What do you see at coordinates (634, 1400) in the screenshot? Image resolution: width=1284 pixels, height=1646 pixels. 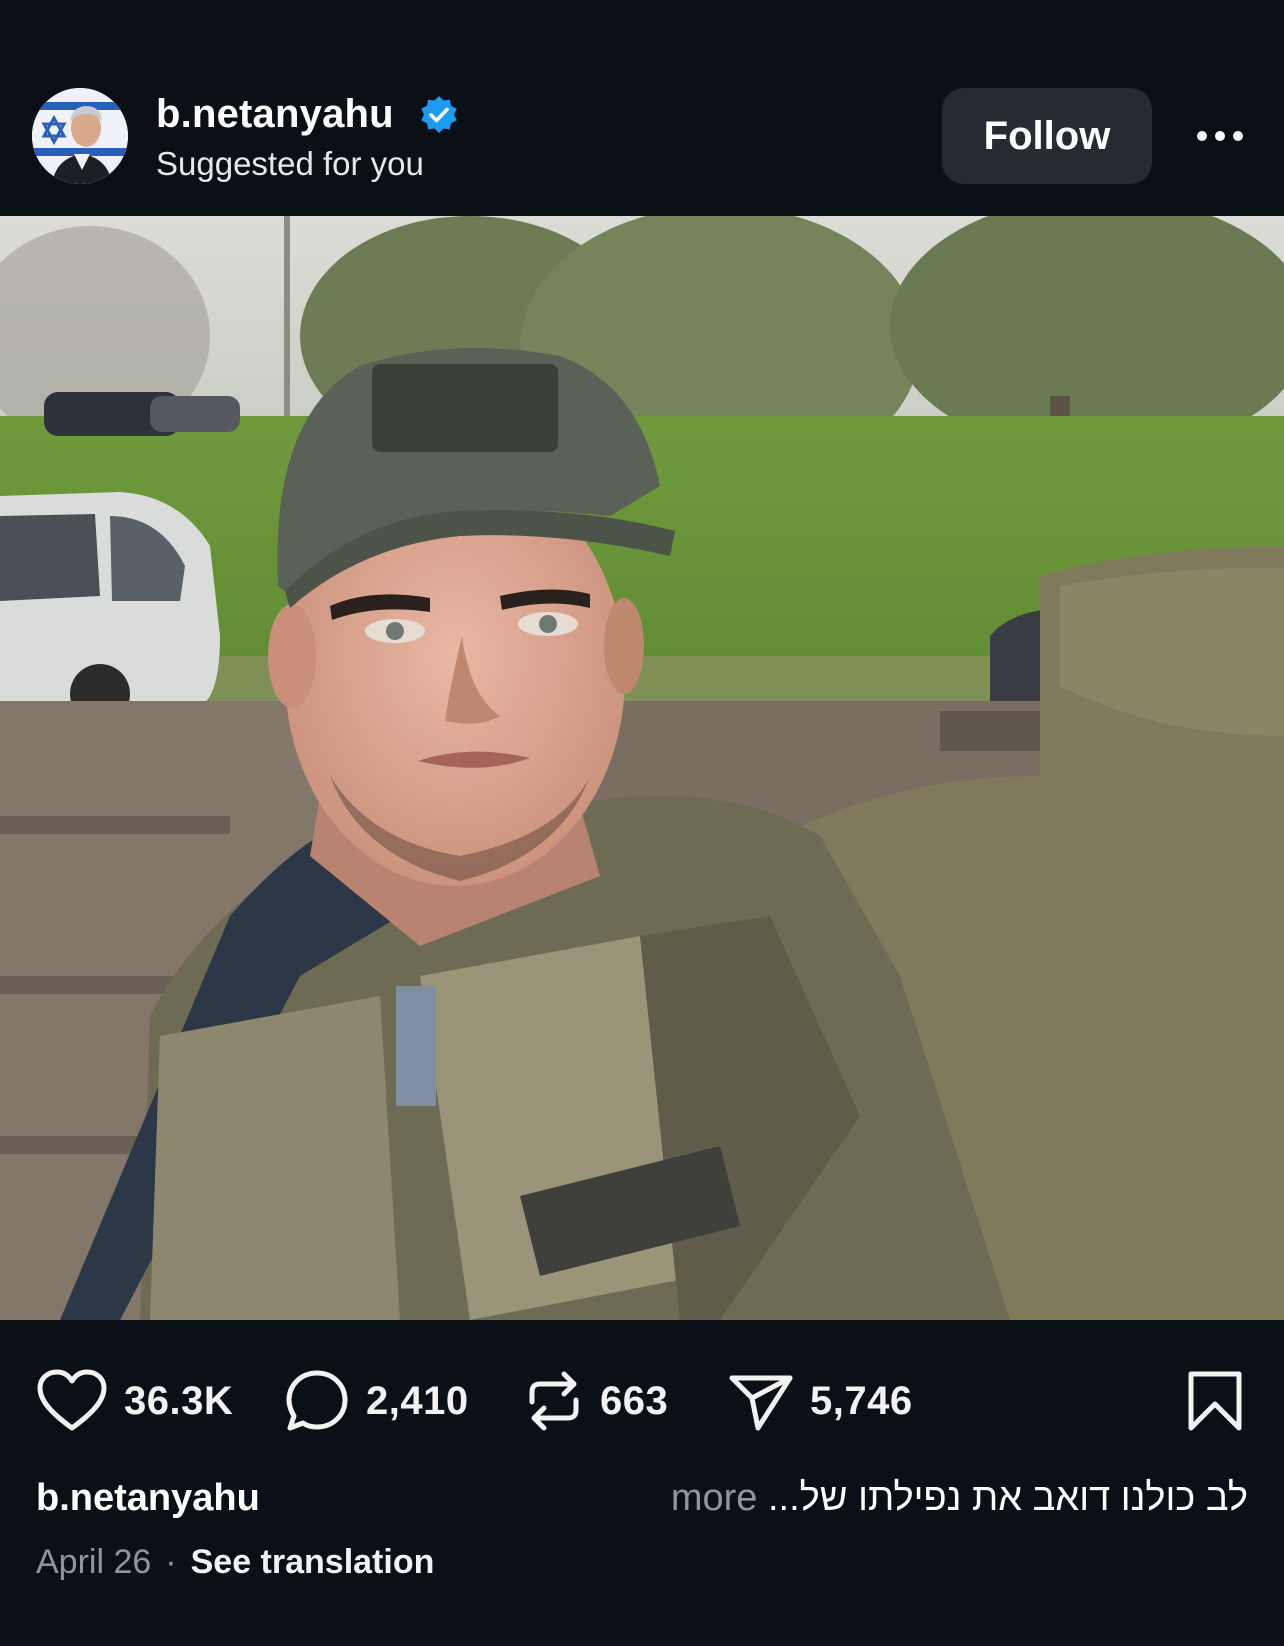 I see `repost-count: 663` at bounding box center [634, 1400].